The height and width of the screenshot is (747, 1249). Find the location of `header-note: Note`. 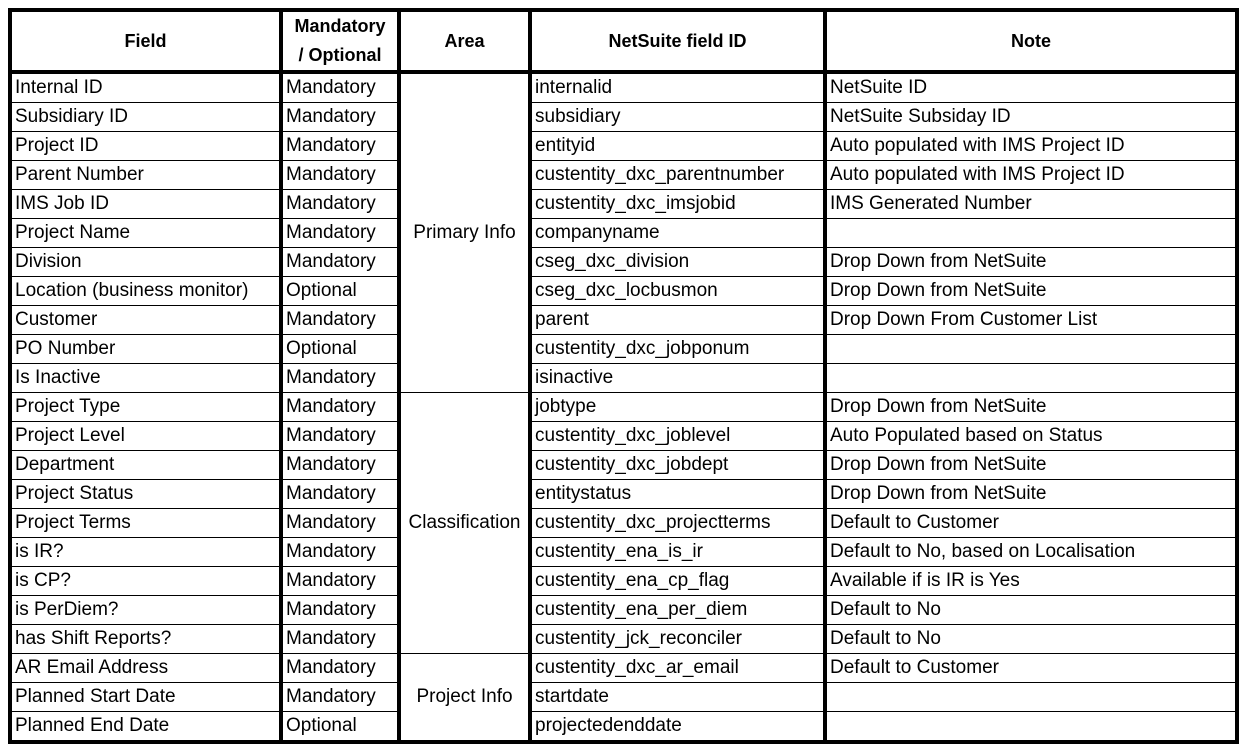

header-note: Note is located at coordinates (1031, 41).